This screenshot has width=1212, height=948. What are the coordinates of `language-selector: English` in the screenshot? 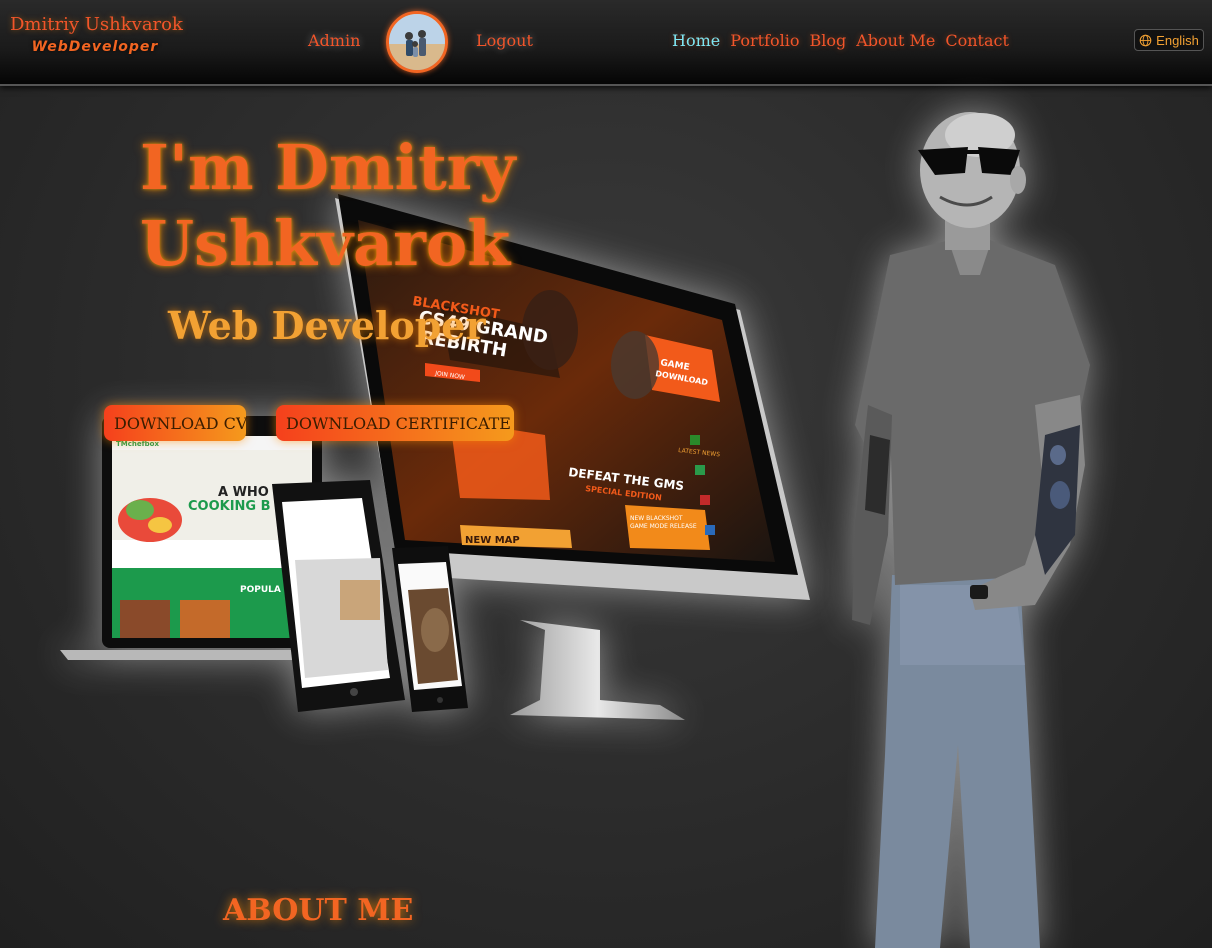 It's located at (1169, 40).